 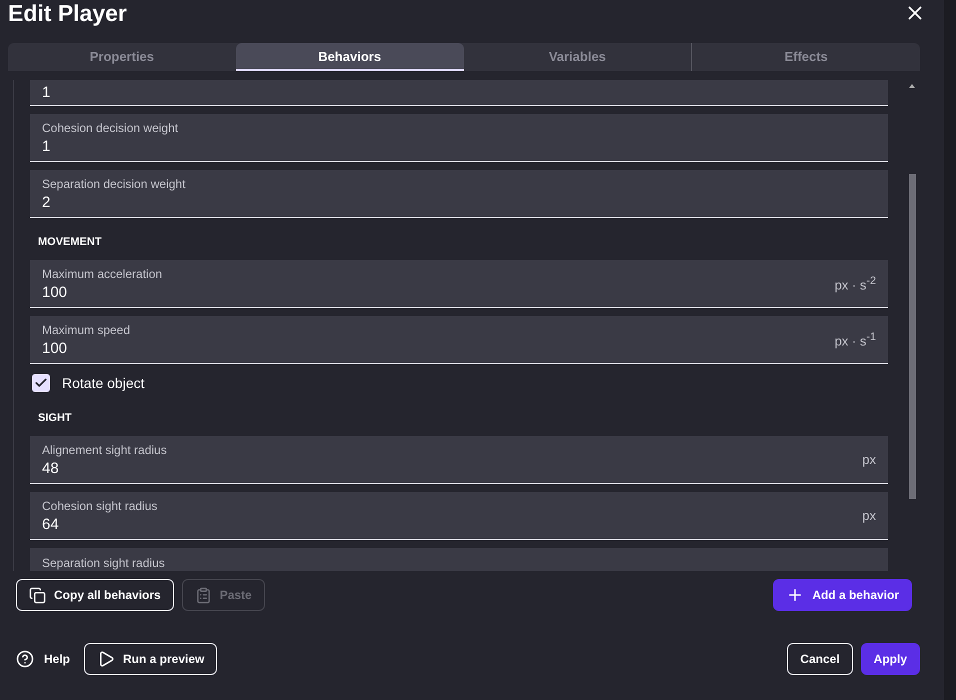 I want to click on field-label: Maximum acceleration, so click(x=103, y=273).